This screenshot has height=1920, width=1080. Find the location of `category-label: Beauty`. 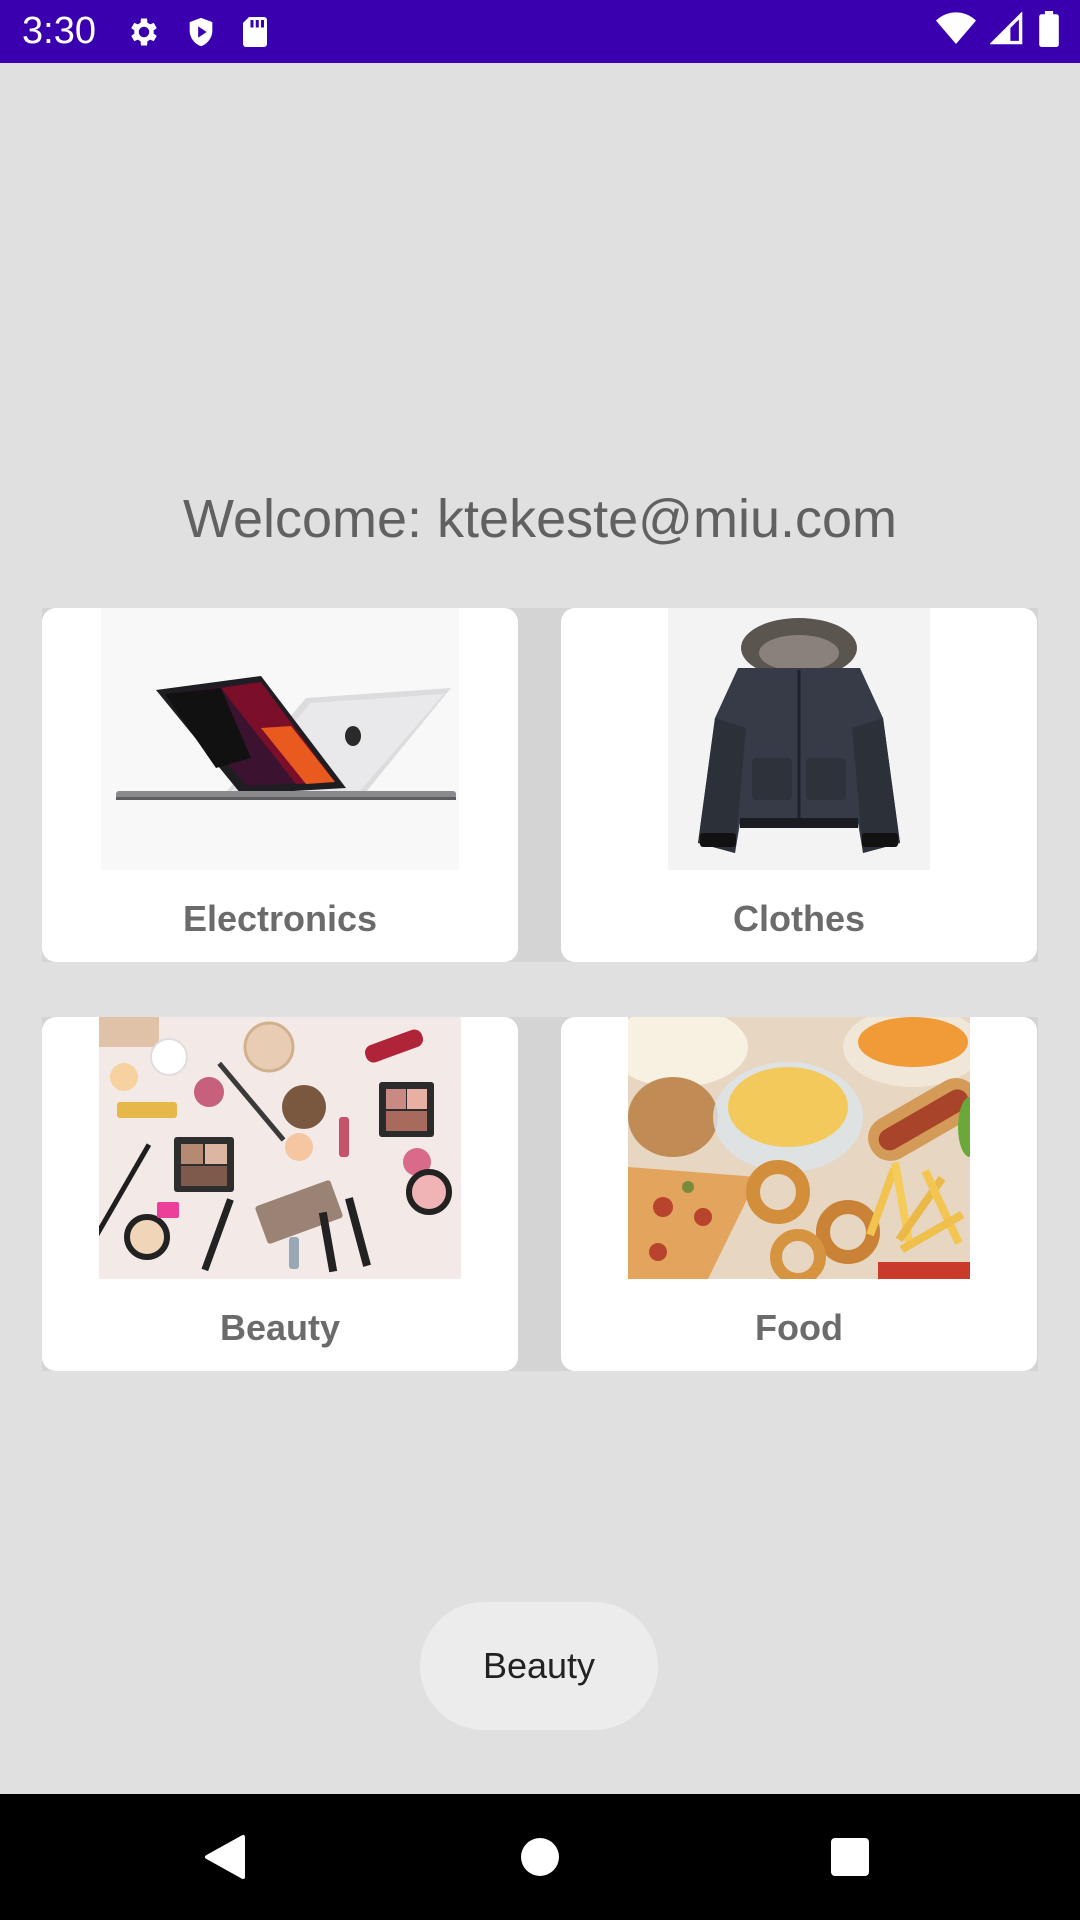

category-label: Beauty is located at coordinates (280, 1327).